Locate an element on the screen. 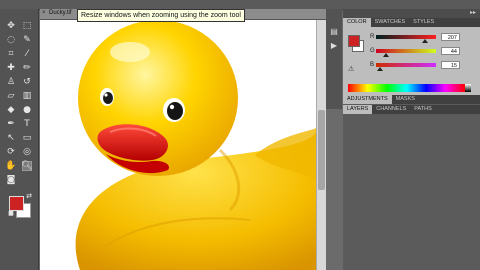  quick-select-tool-icon: ✎ is located at coordinates (27, 40).